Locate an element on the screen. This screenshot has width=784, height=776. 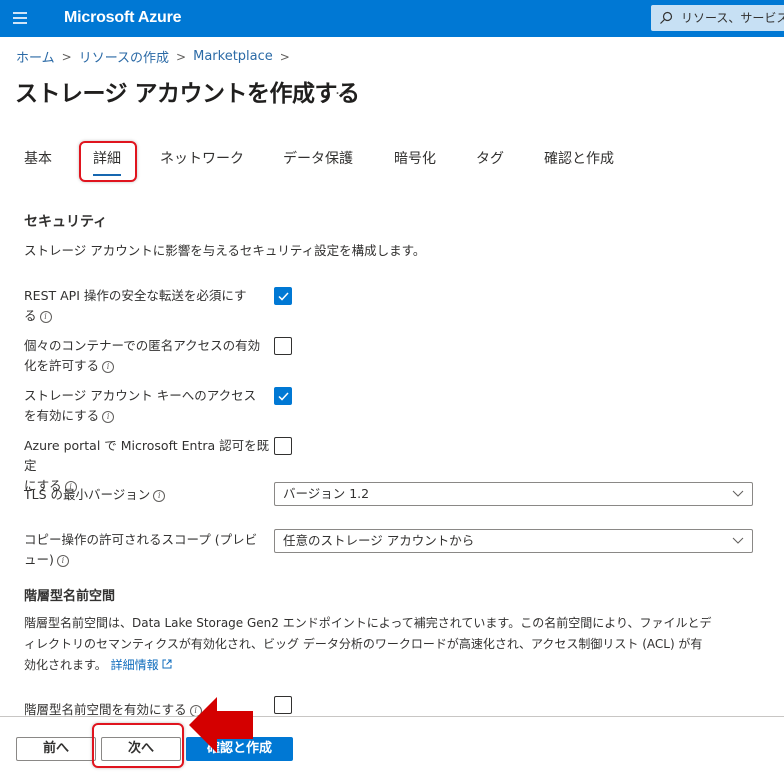
secure-transfer-checkbox is located at coordinates (283, 296).